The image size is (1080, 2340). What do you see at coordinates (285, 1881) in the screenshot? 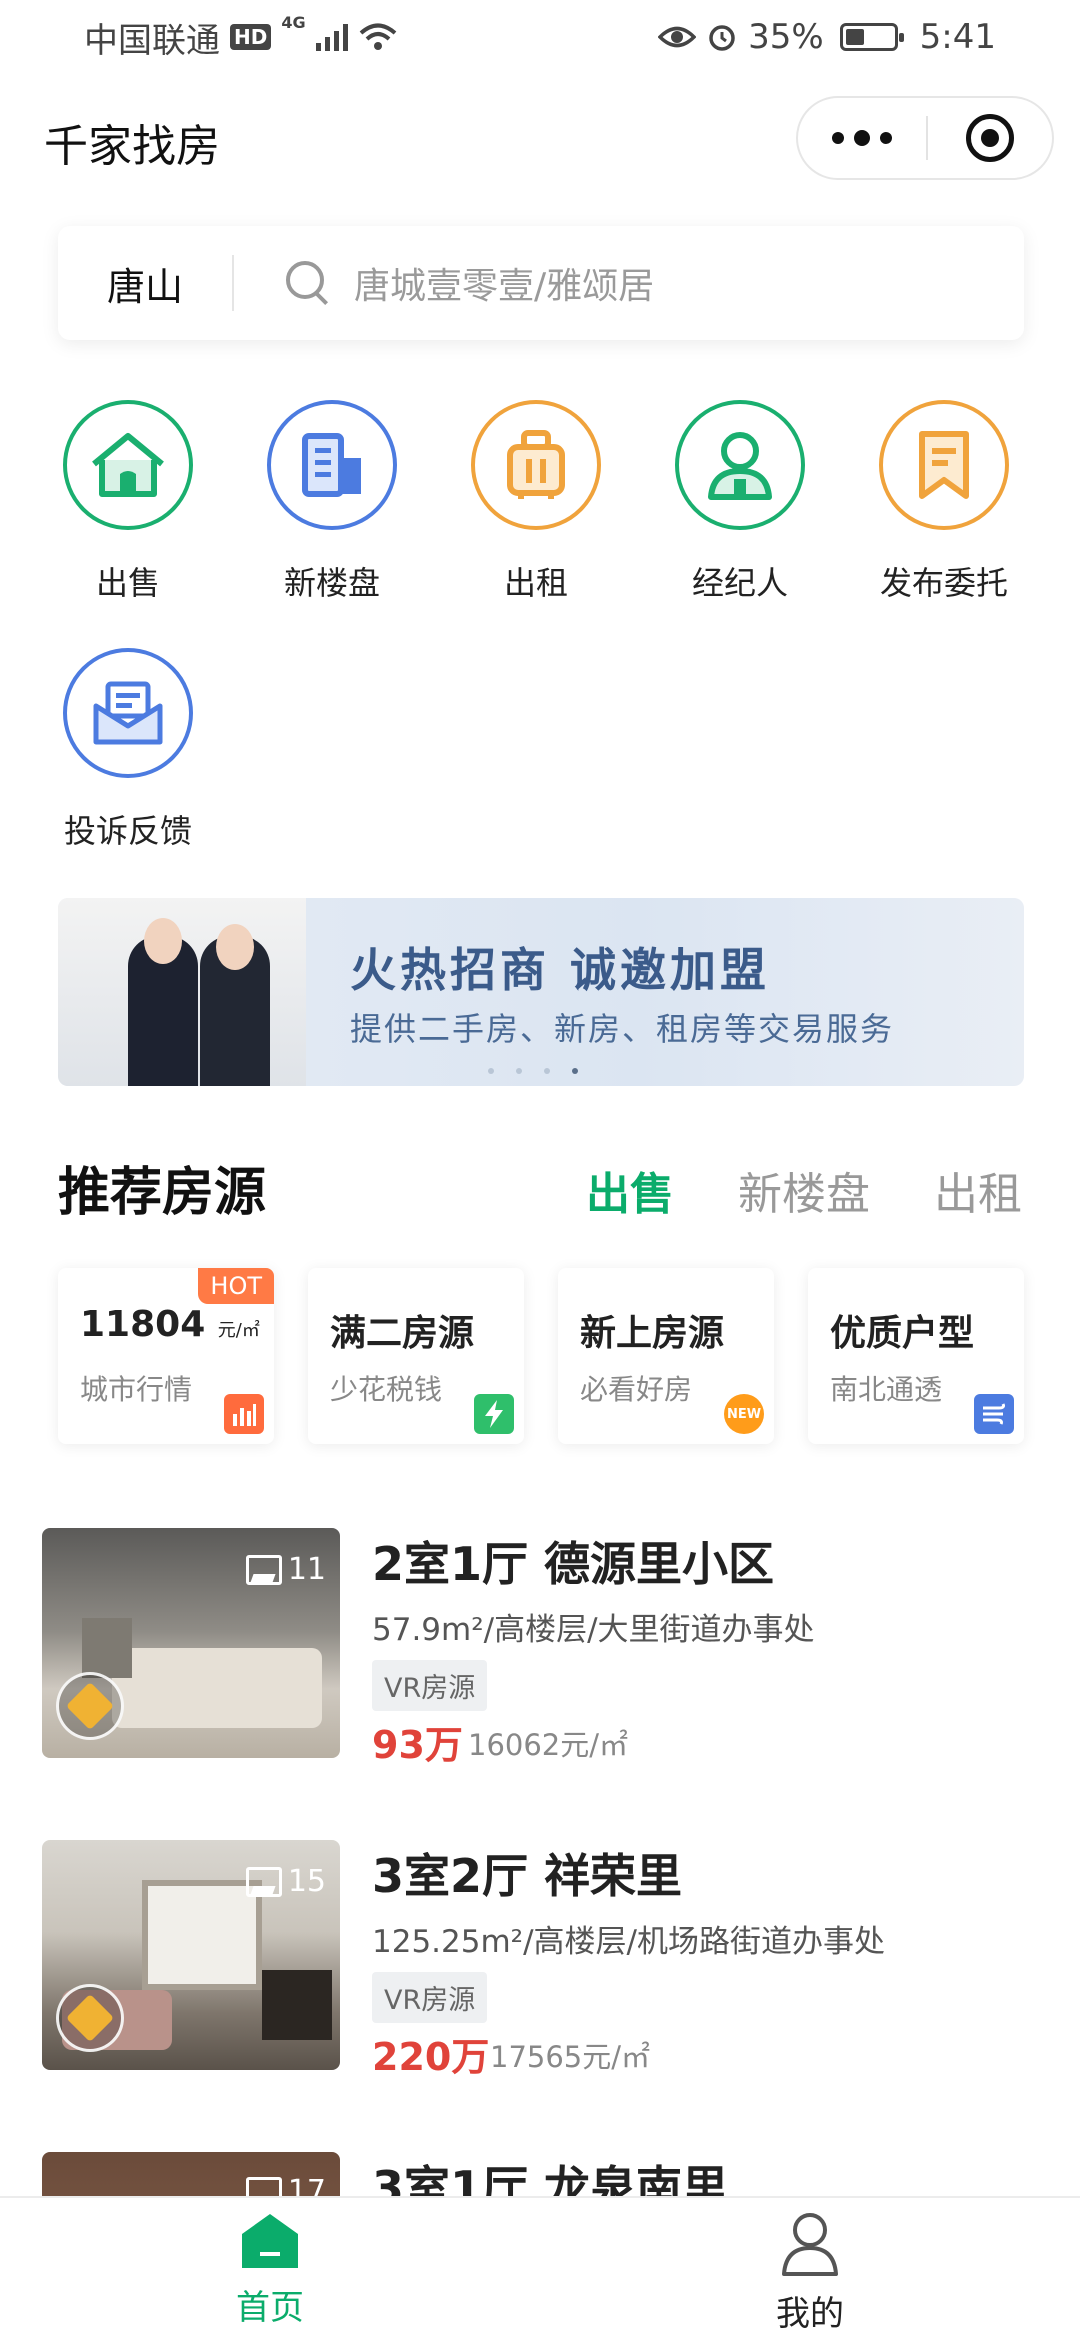
I see `photo-count: 15` at bounding box center [285, 1881].